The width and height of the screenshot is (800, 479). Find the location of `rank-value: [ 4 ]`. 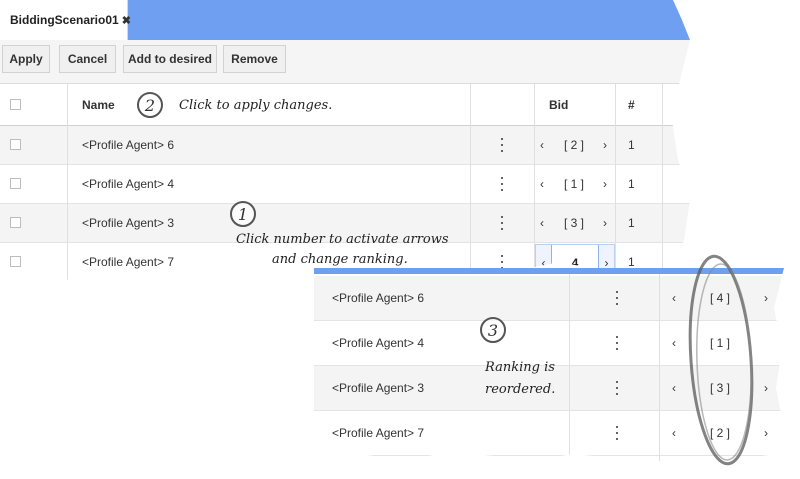

rank-value: [ 4 ] is located at coordinates (720, 298).